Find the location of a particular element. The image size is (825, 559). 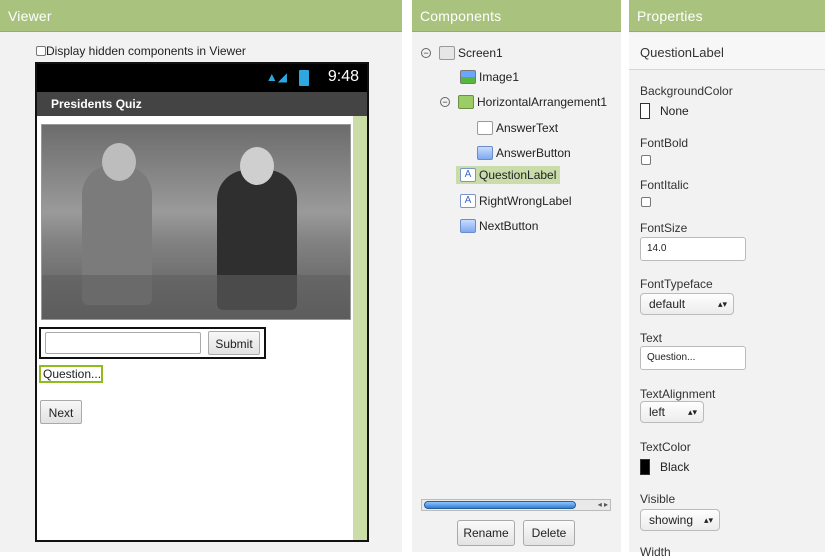

delete-button: Delete is located at coordinates (549, 533).